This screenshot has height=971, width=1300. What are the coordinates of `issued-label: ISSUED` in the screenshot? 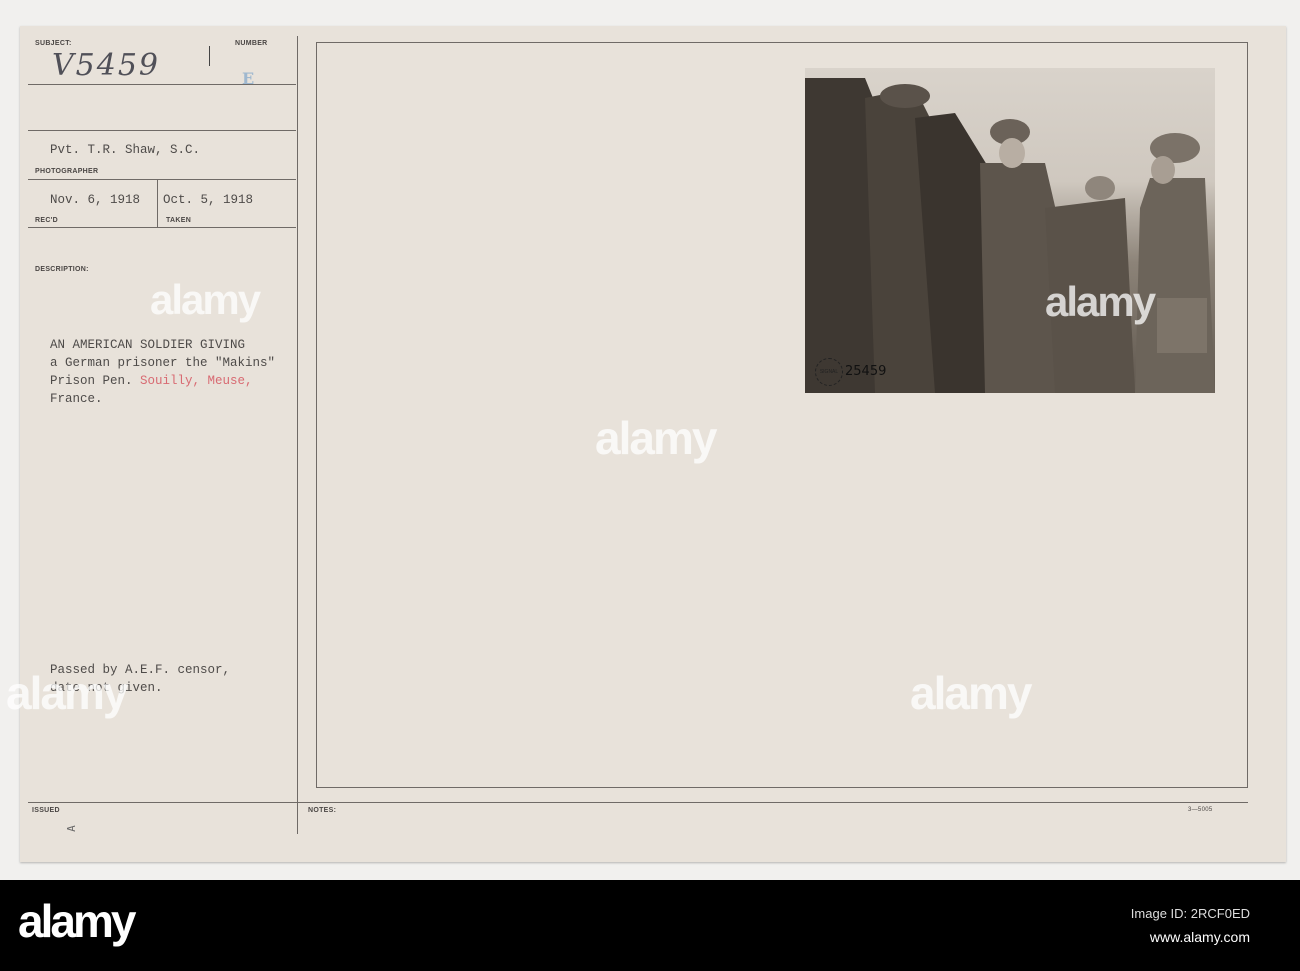 It's located at (46, 810).